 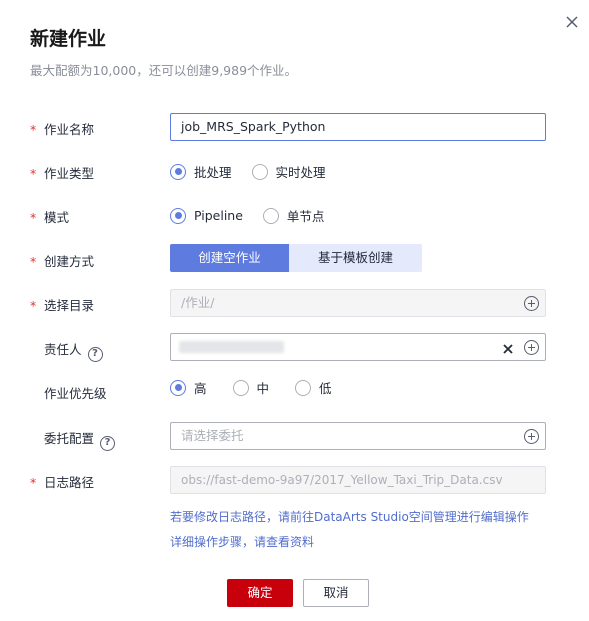 I want to click on directory-input: /作业/, so click(x=358, y=303).